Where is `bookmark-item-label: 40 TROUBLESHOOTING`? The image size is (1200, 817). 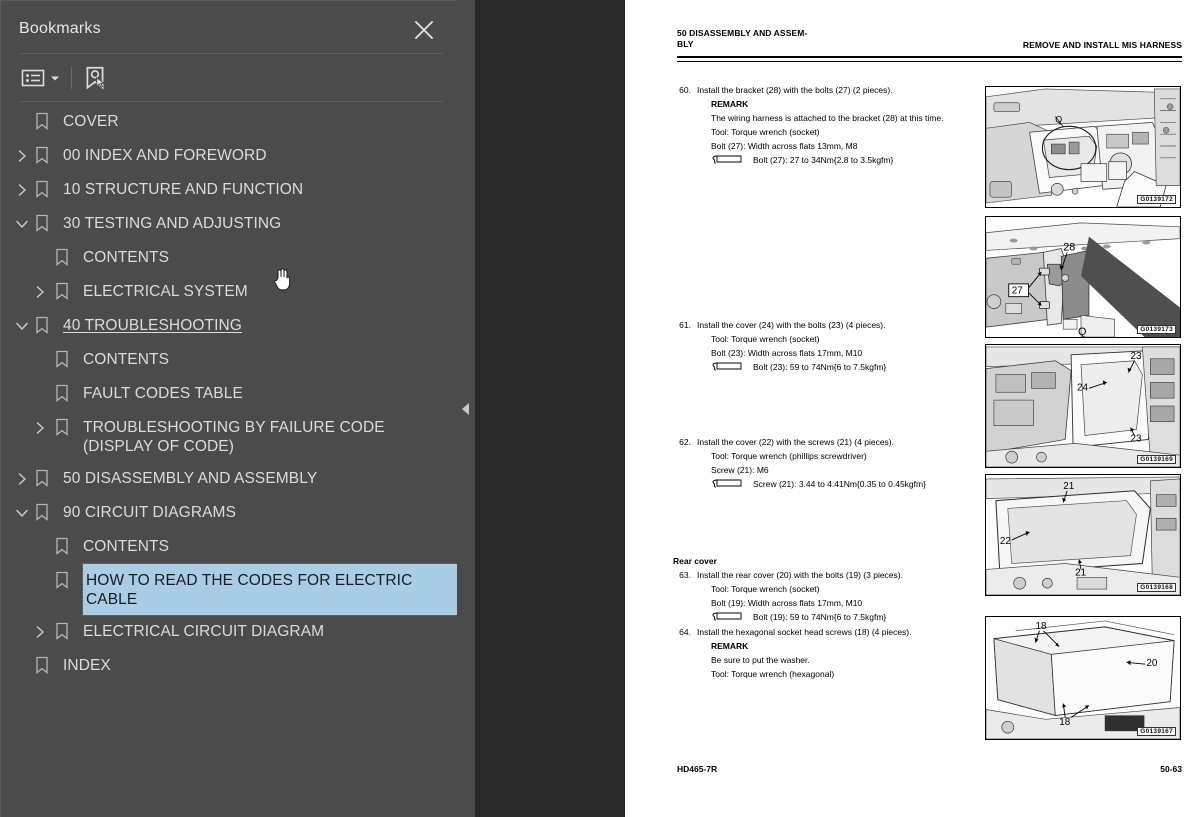
bookmark-item-label: 40 TROUBLESHOOTING is located at coordinates (152, 325).